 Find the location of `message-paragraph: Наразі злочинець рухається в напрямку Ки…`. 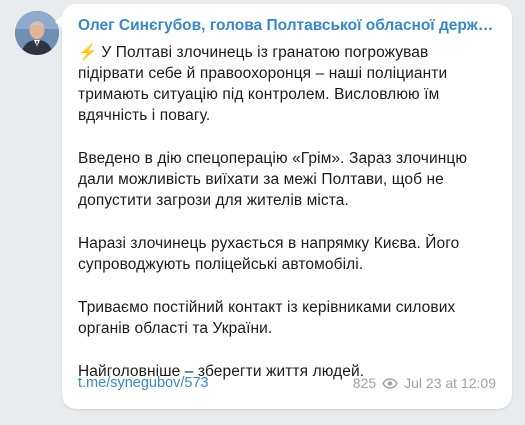

message-paragraph: Наразі злочинець рухається в напрямку Ки… is located at coordinates (269, 254).